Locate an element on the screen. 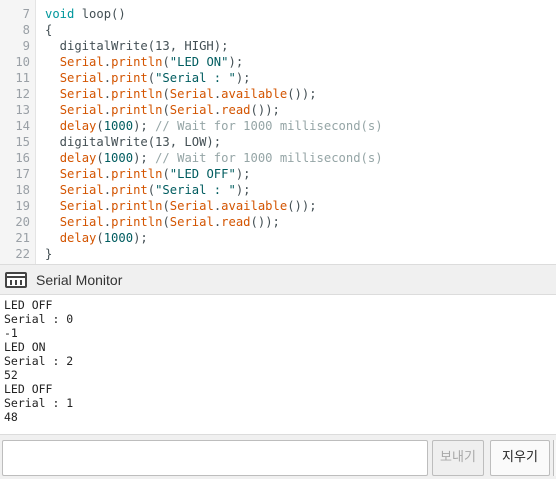  line-number: 17 is located at coordinates (22, 174).